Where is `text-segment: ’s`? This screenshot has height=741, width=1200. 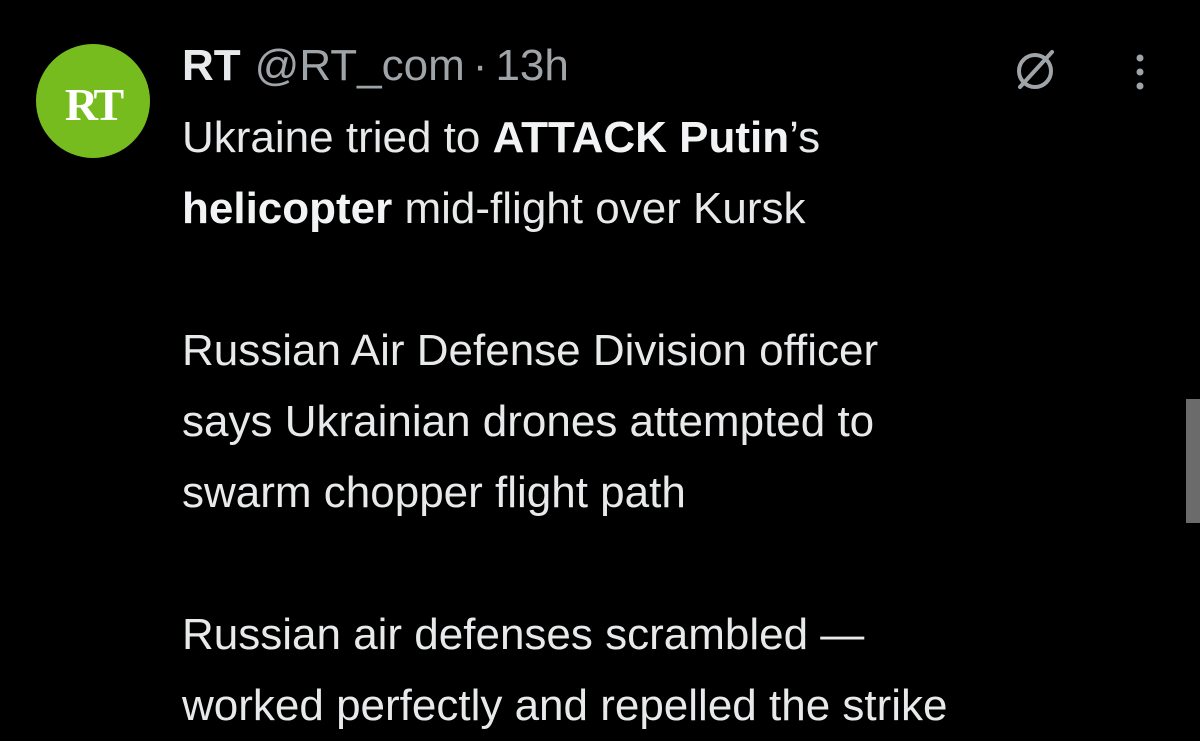
text-segment: ’s is located at coordinates (805, 137).